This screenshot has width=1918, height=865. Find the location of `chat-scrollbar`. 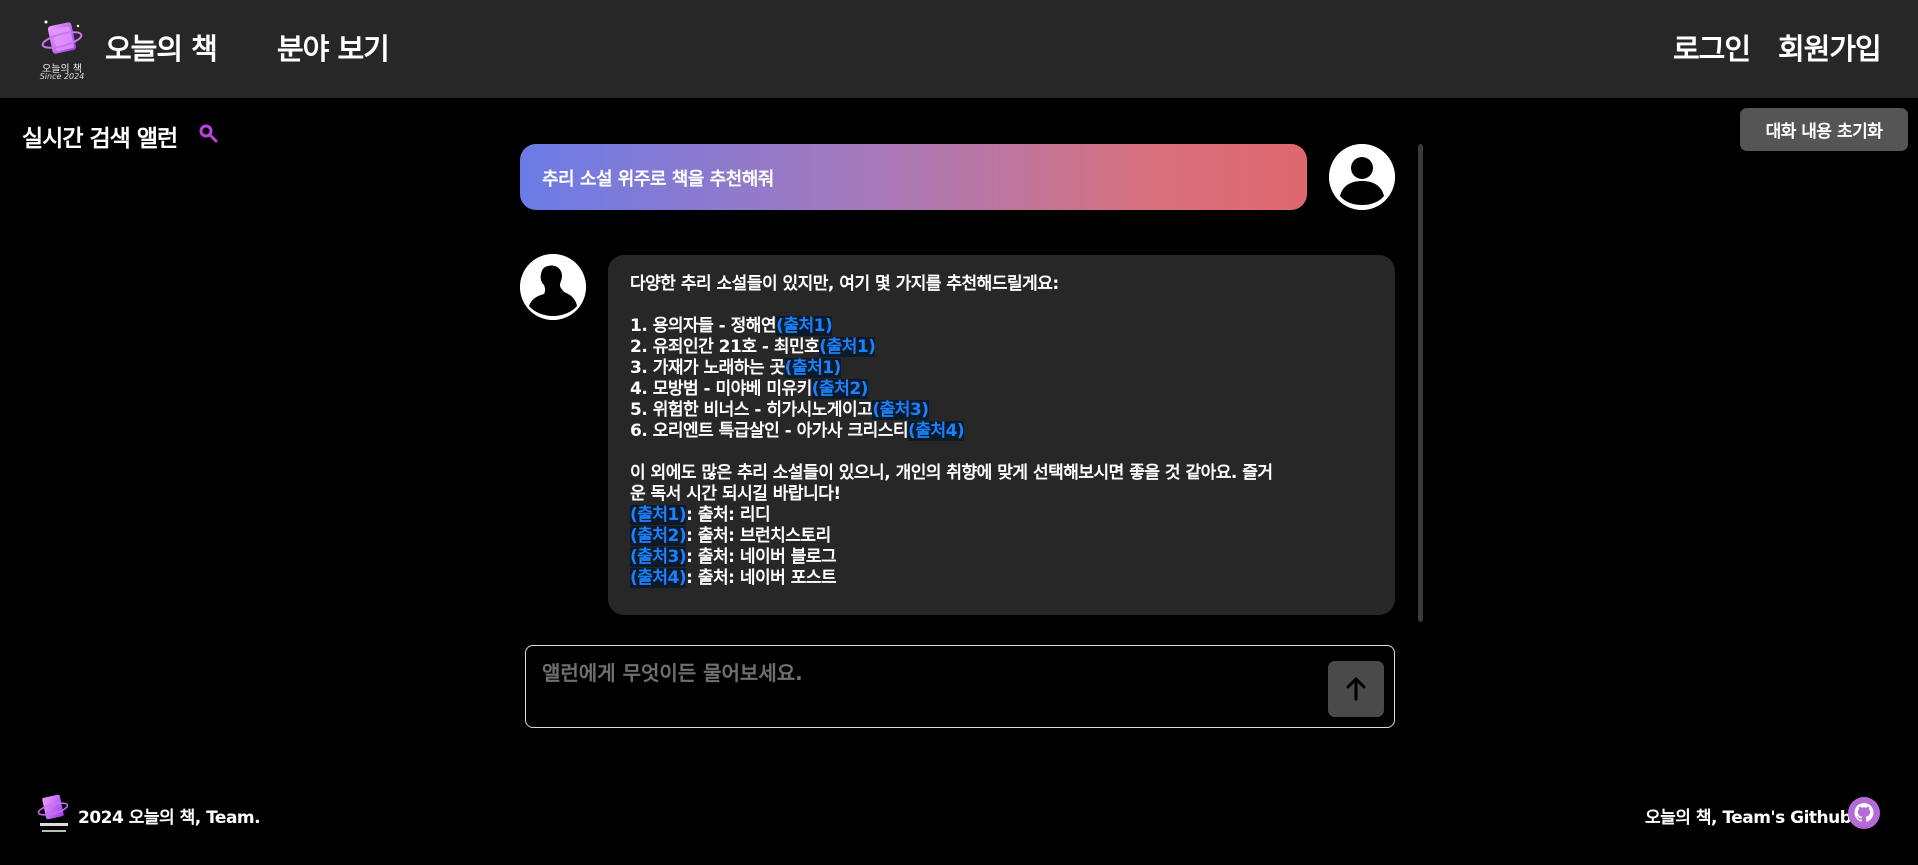

chat-scrollbar is located at coordinates (1420, 383).